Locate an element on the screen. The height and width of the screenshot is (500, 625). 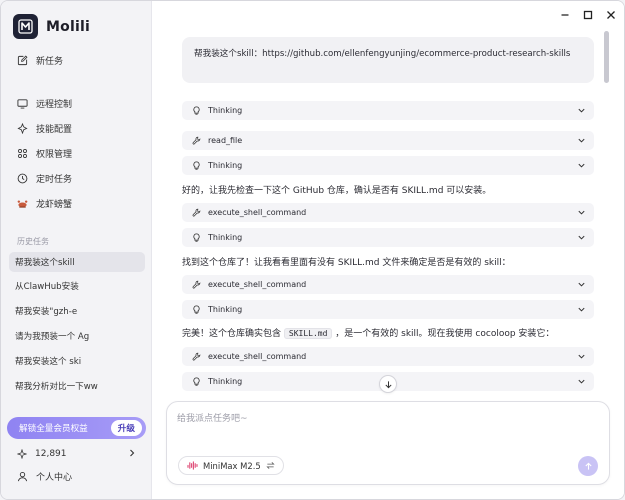
sidebar-item-remote-control: 远程控制 is located at coordinates (77, 103).